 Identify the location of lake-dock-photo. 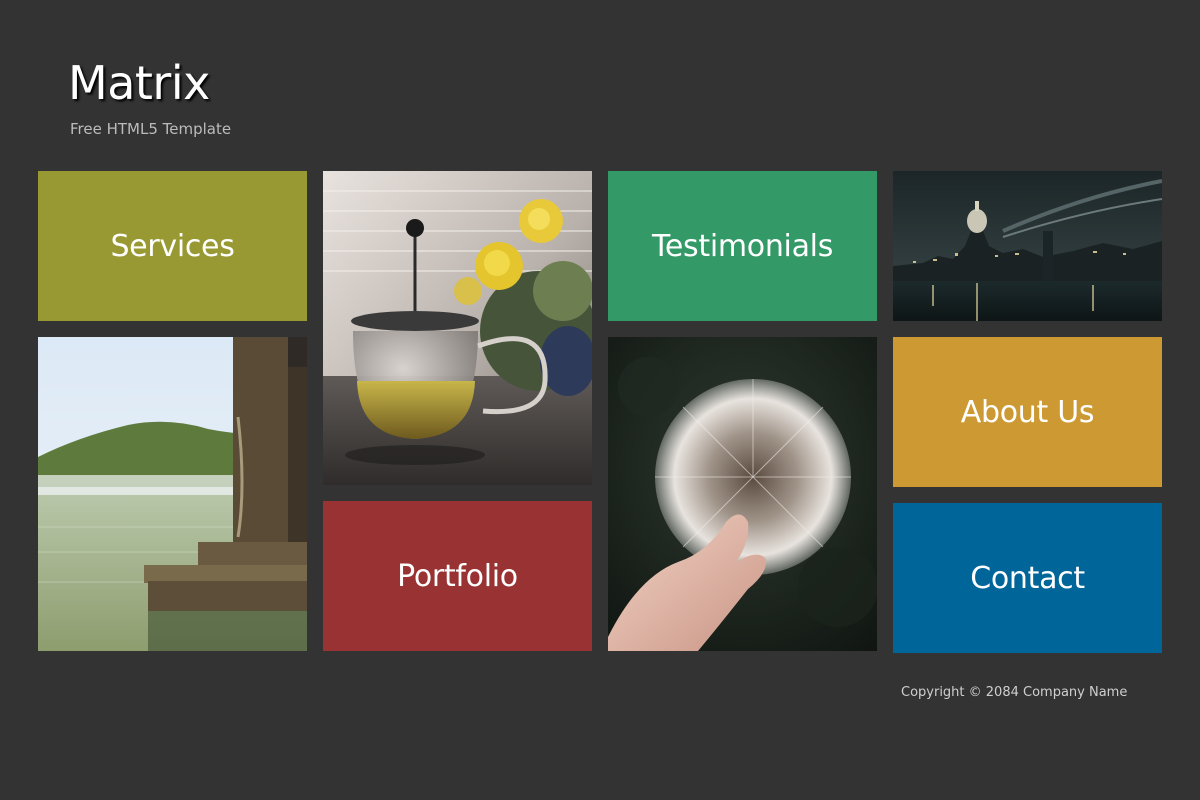
(172, 494).